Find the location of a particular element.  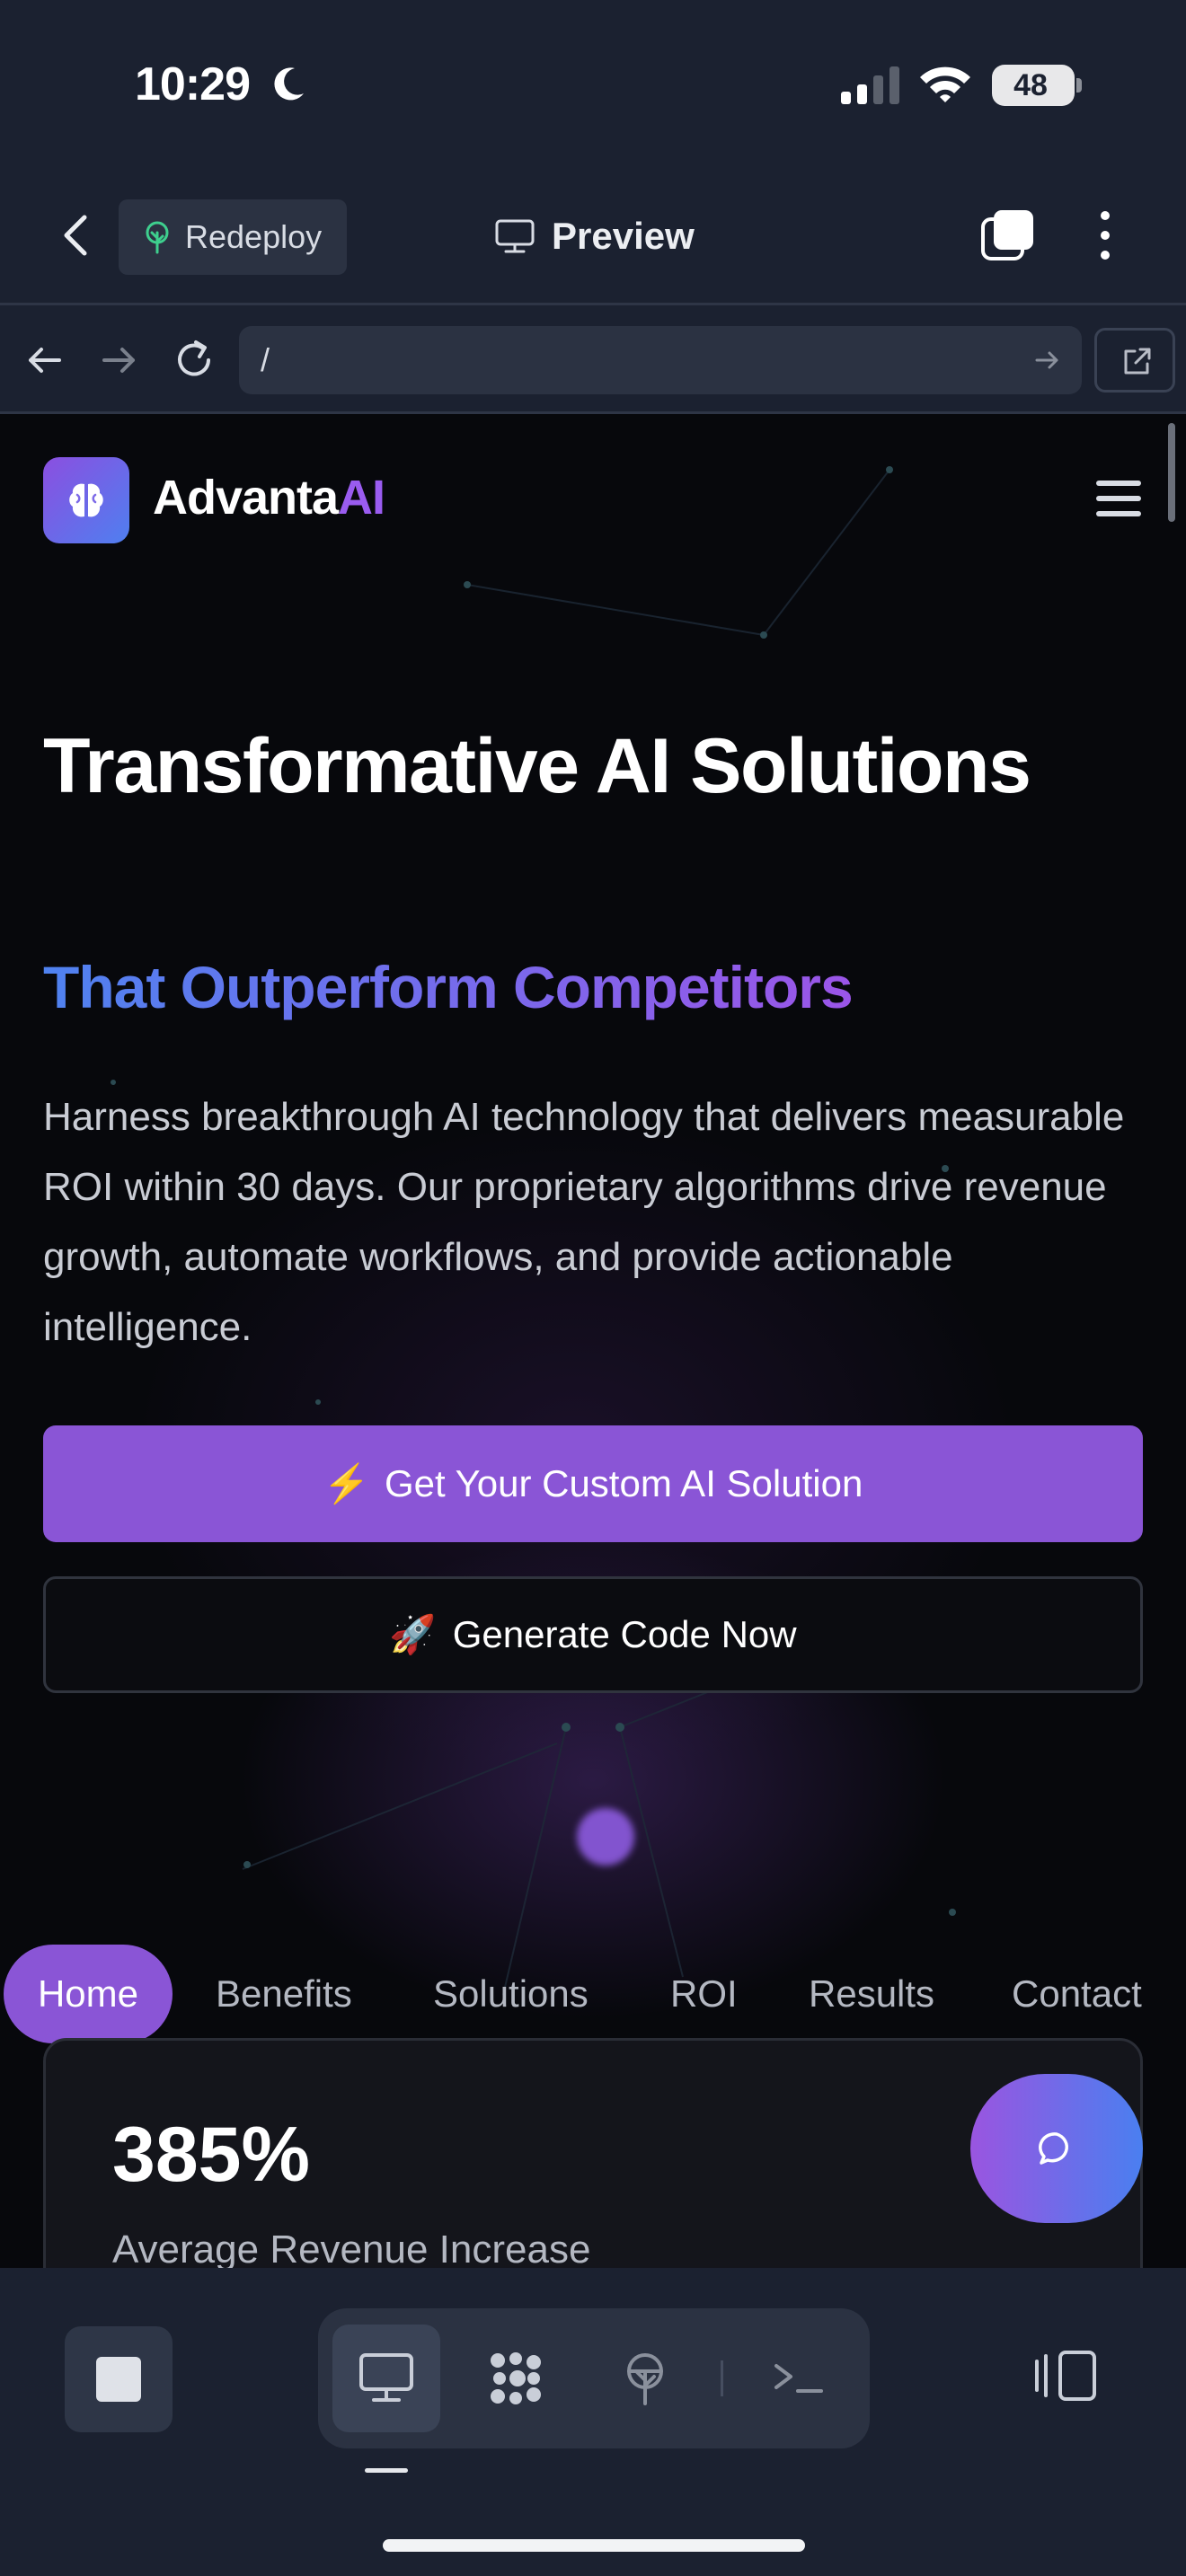

redeploy-label: Redeploy is located at coordinates (254, 236).